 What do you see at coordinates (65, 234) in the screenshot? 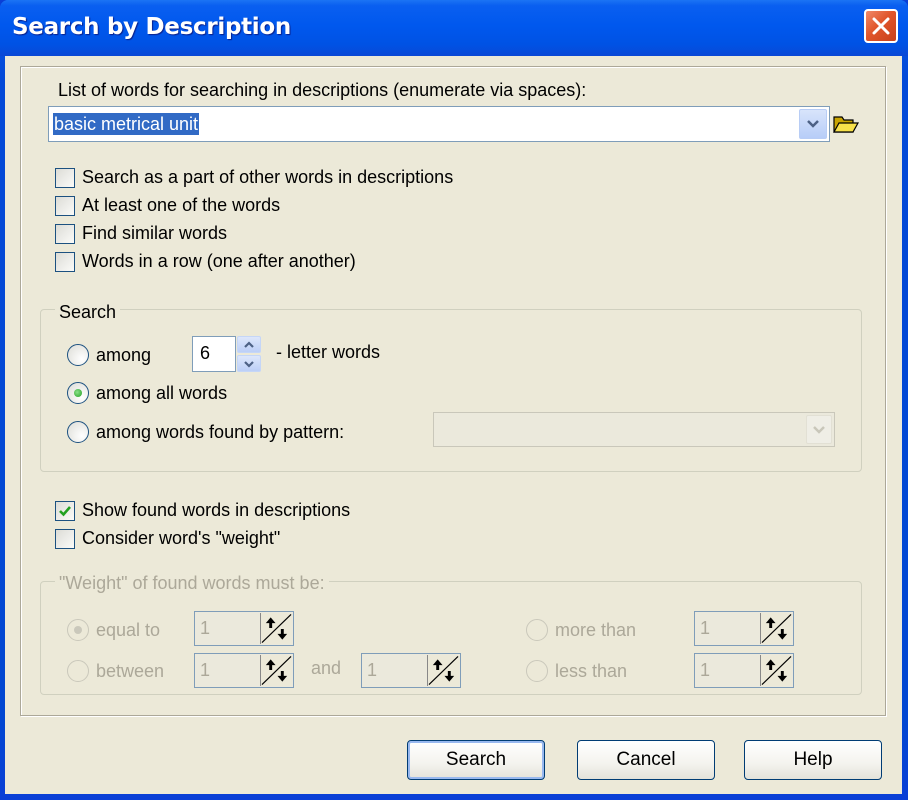
I see `checkbox-similar-words` at bounding box center [65, 234].